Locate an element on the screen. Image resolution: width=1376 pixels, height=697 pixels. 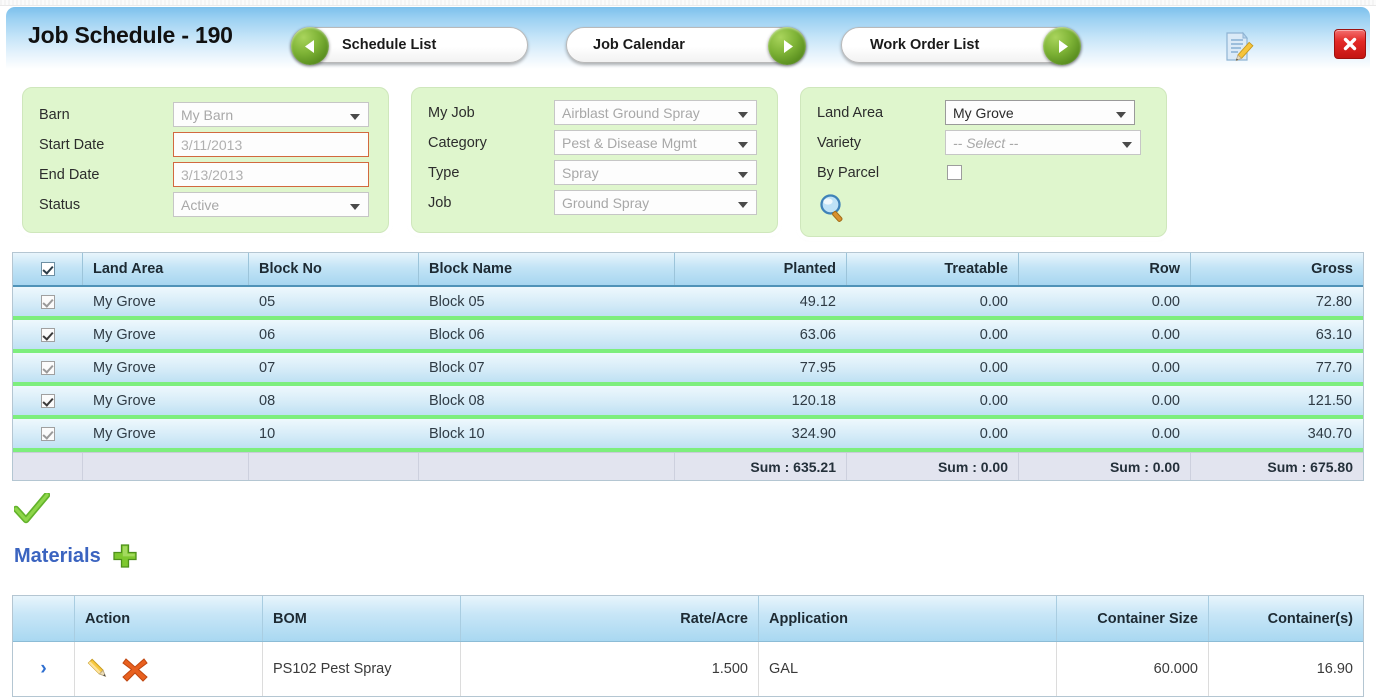
cell-gross: 63.10 is located at coordinates (1333, 334).